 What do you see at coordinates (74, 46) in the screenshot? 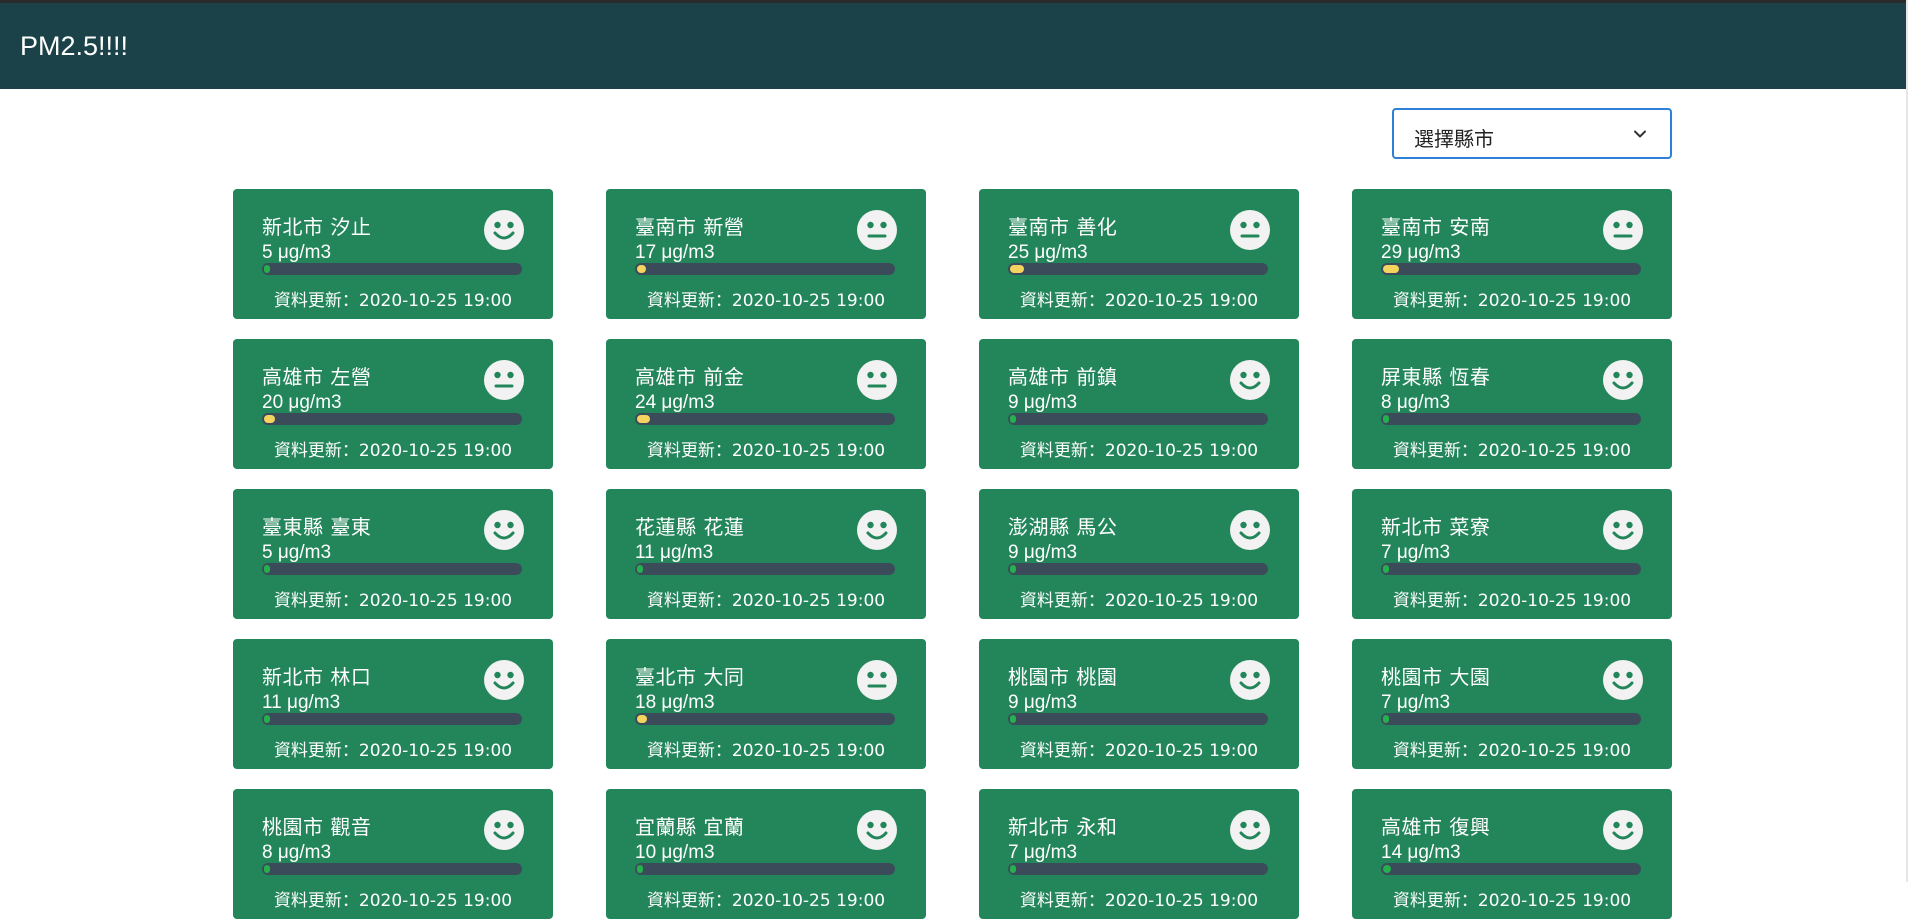
I see `app-title: PM2.5!!!!` at bounding box center [74, 46].